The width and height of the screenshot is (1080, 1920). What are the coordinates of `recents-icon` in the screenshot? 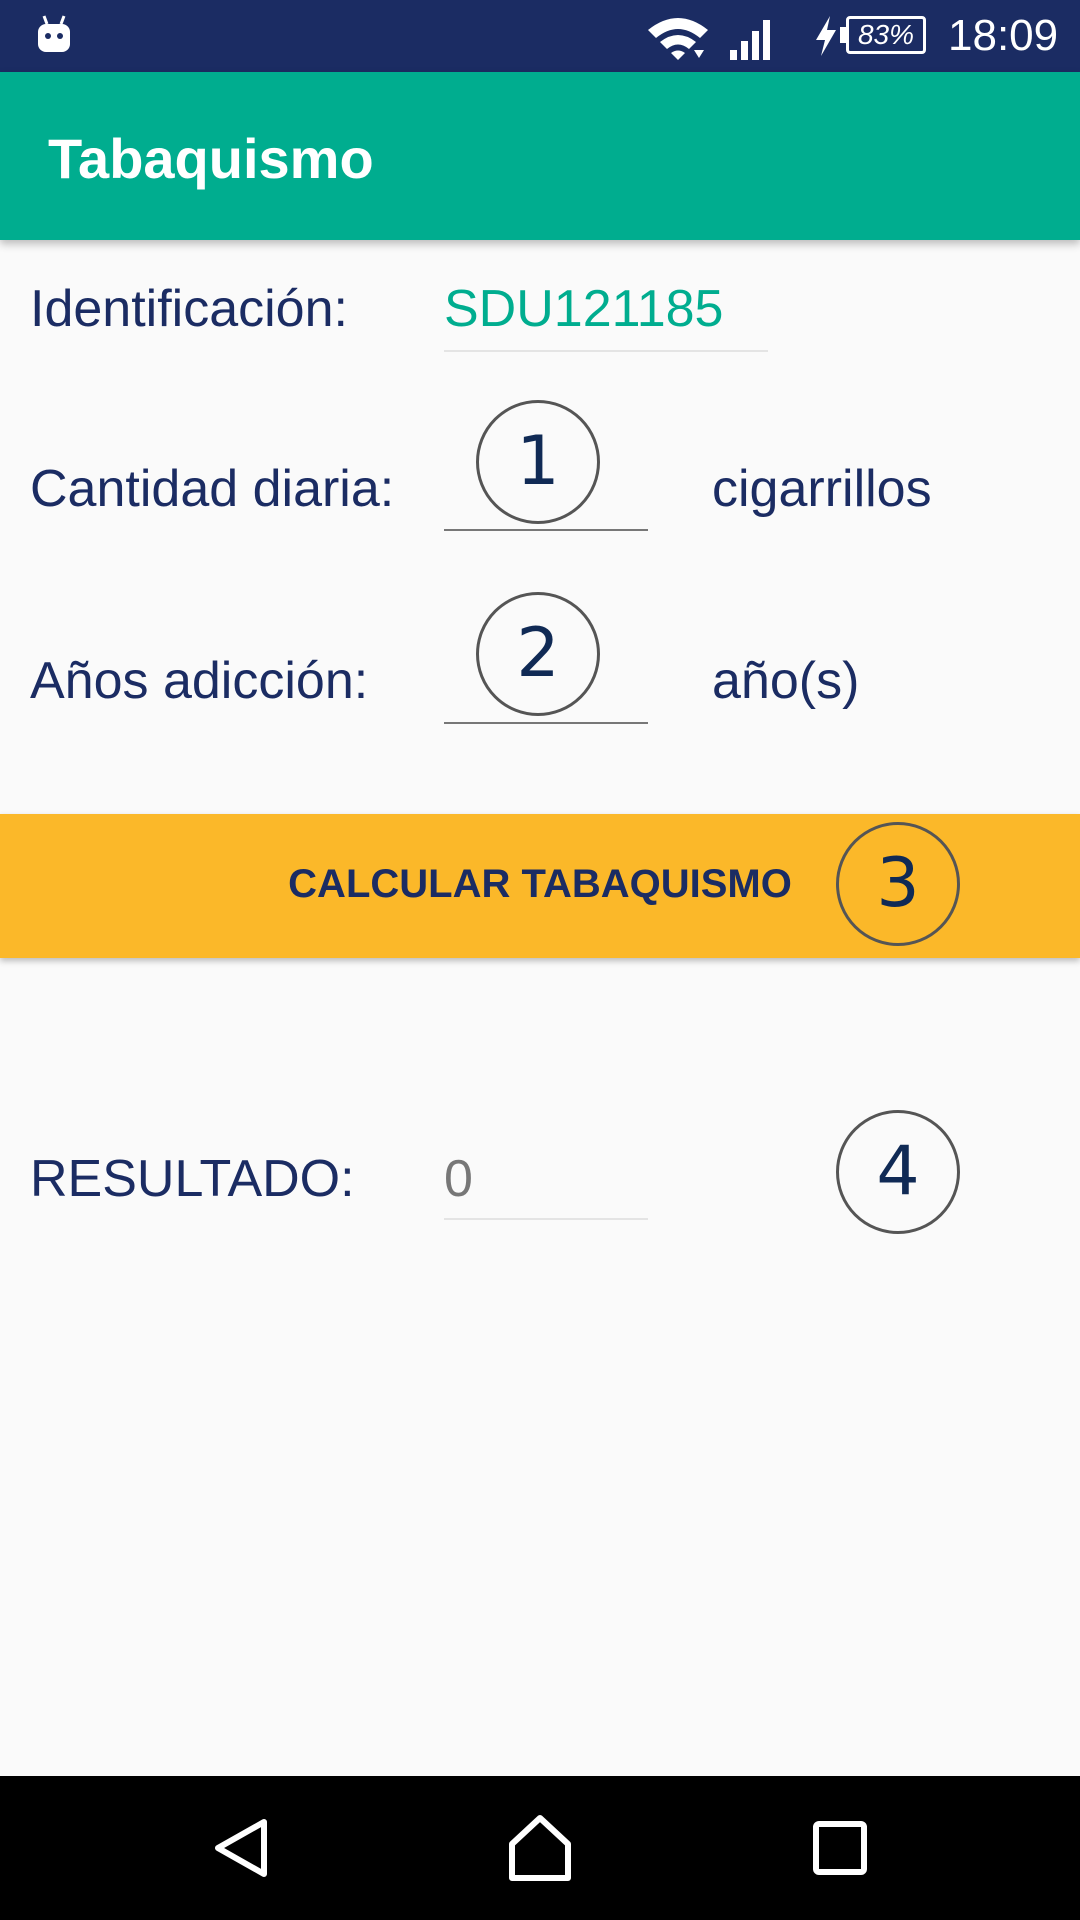 It's located at (840, 1848).